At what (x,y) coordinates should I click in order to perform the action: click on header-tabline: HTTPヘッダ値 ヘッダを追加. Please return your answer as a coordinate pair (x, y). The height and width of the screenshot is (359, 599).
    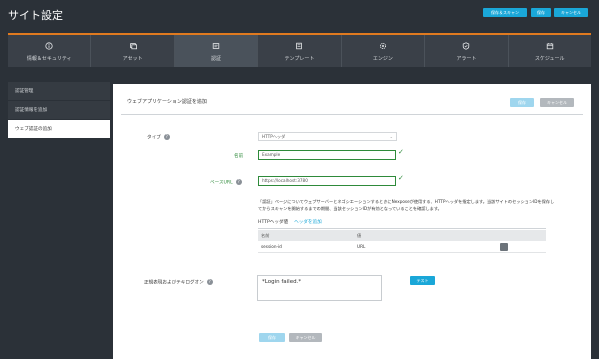
    Looking at the image, I should click on (290, 222).